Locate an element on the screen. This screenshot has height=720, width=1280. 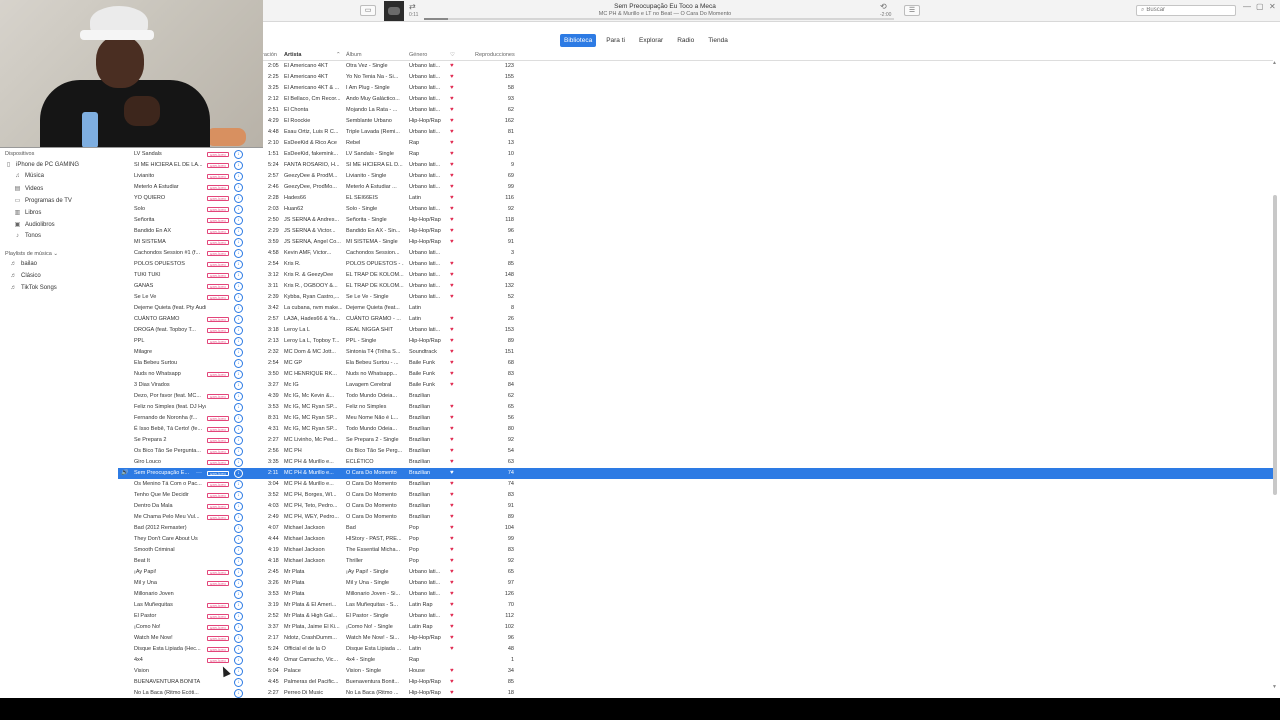
playlist-item: ♬ Clásico is located at coordinates (25, 276).